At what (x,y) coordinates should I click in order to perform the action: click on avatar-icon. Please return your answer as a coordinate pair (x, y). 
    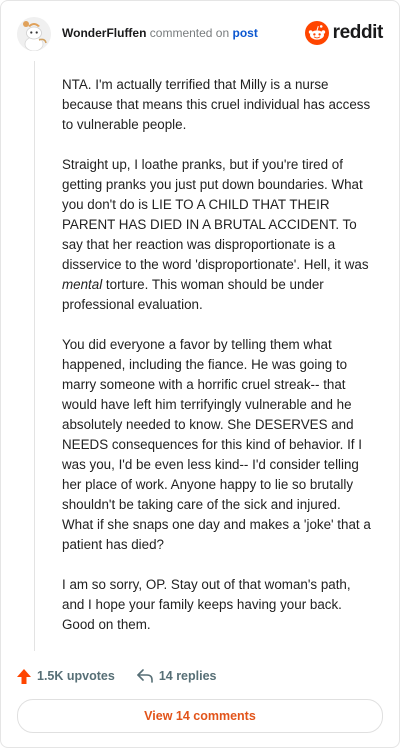
    Looking at the image, I should click on (34, 34).